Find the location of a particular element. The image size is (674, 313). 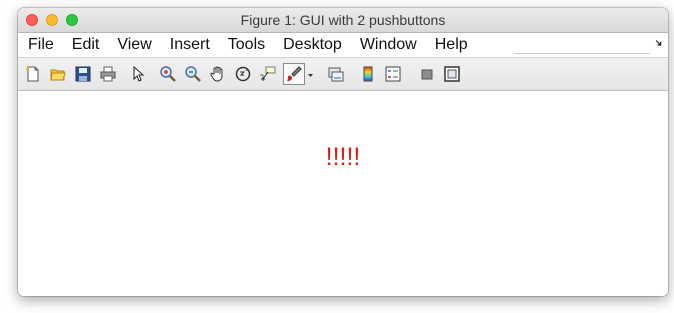

pointer-icon is located at coordinates (137, 74).